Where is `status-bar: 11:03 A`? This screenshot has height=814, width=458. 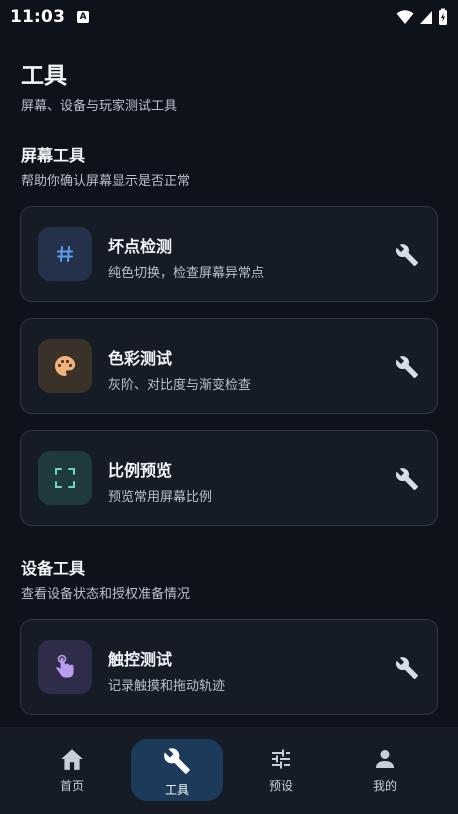 status-bar: 11:03 A is located at coordinates (229, 17).